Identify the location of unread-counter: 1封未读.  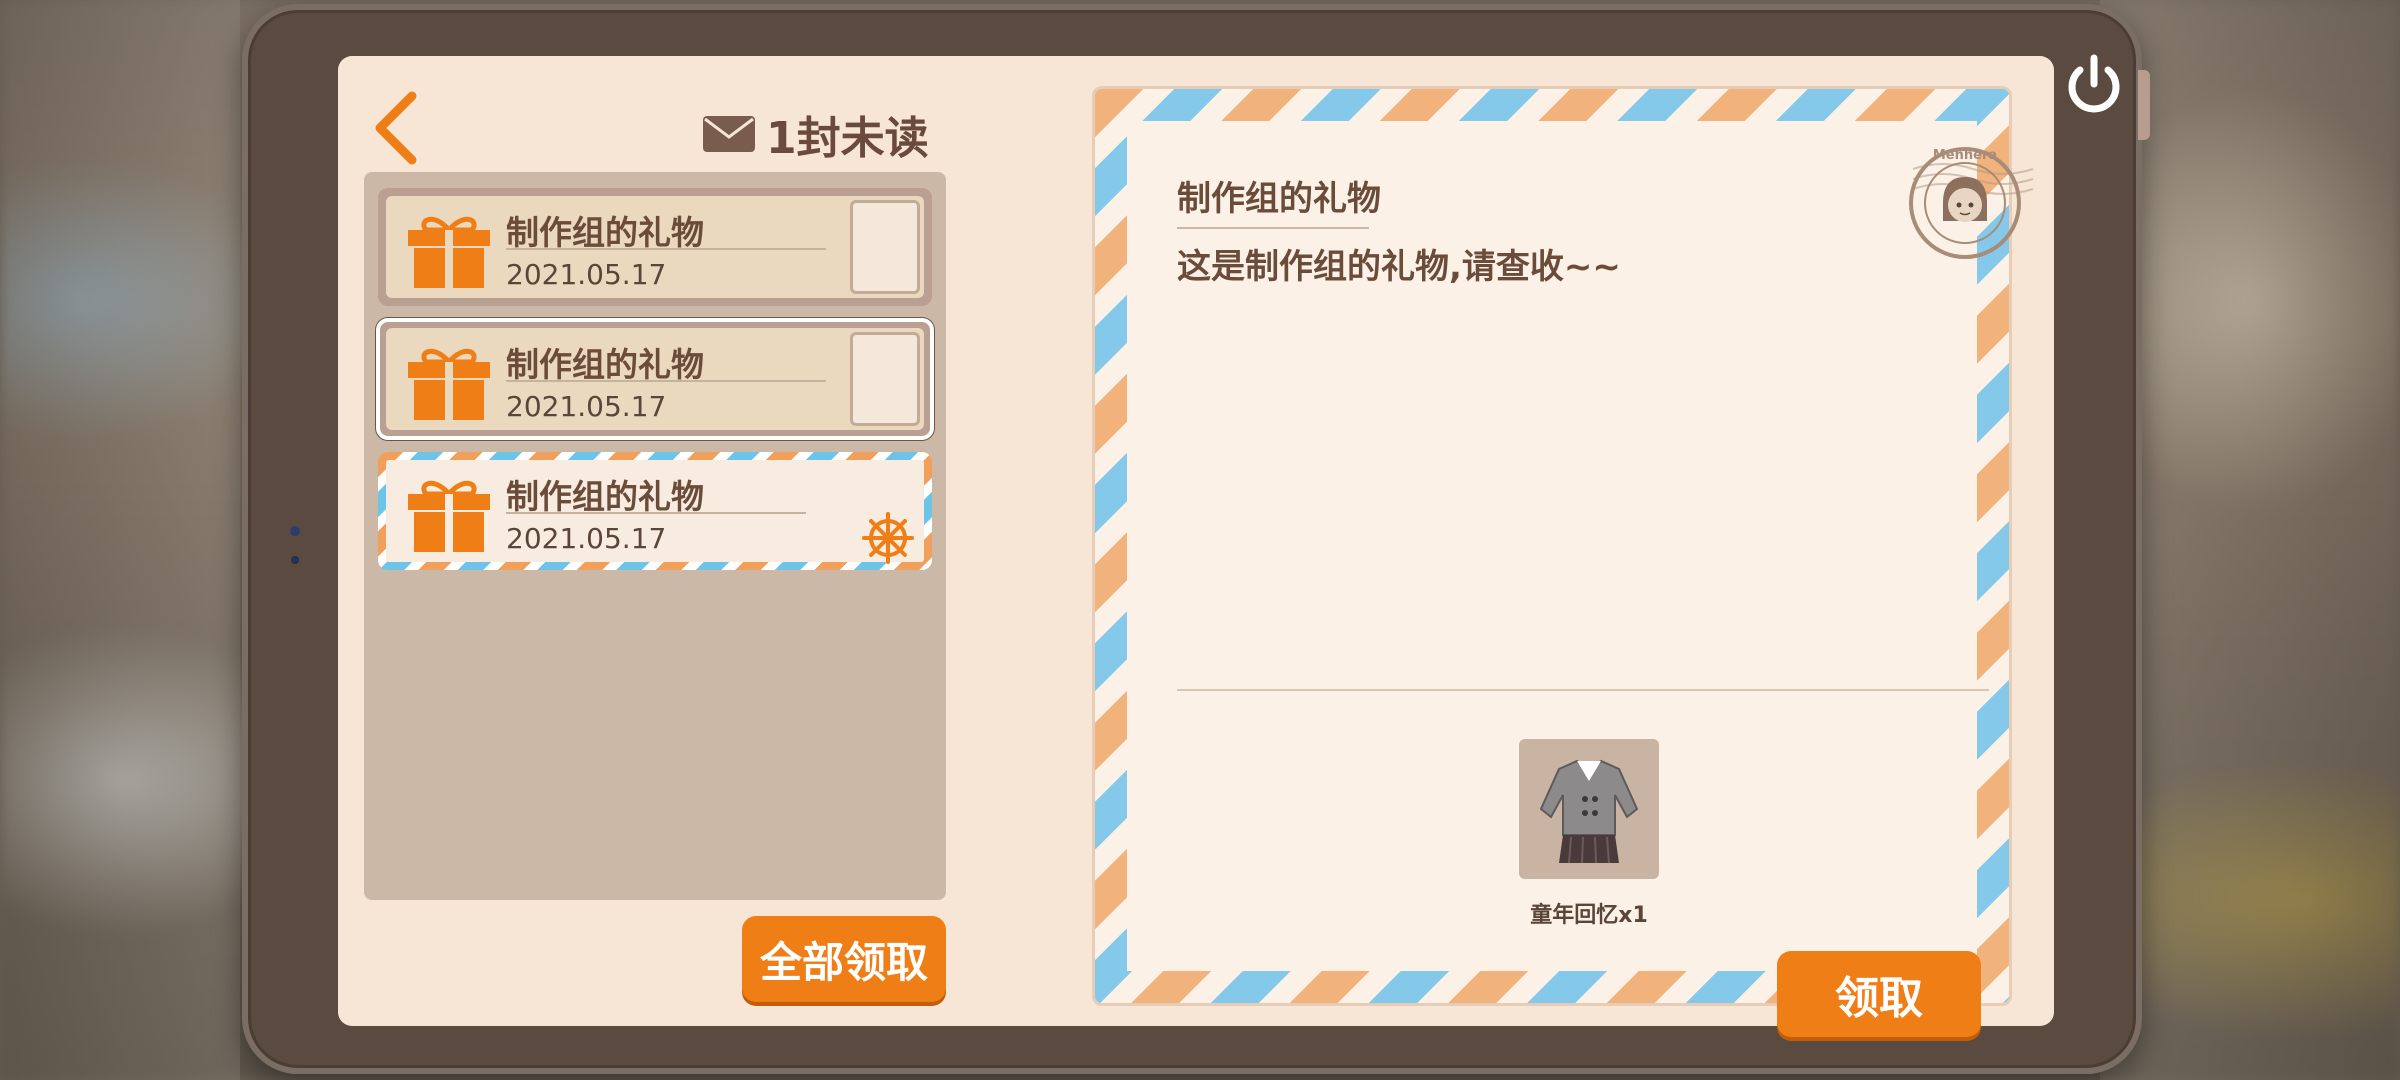
(815, 134).